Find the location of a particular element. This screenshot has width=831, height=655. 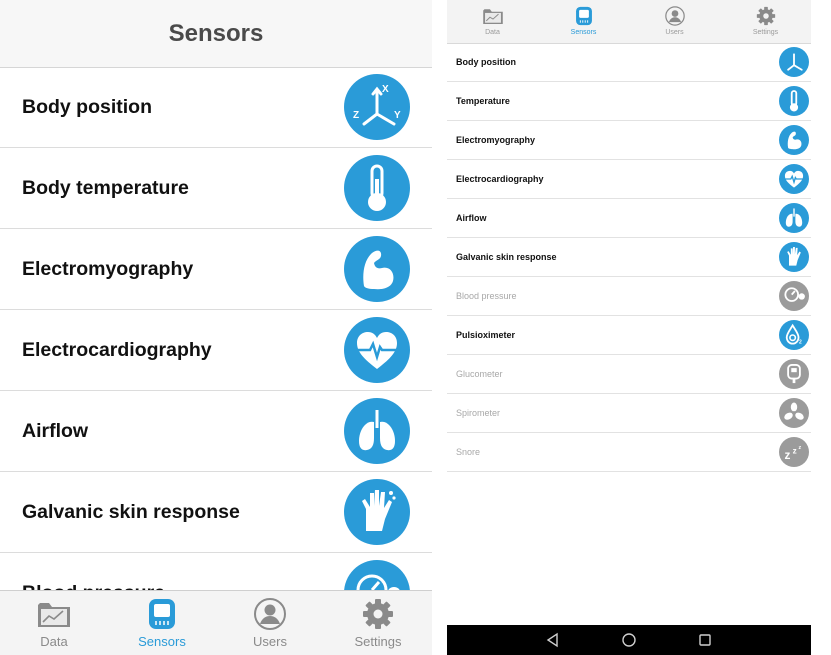

snore-zzz-icon: zzz is located at coordinates (794, 452).